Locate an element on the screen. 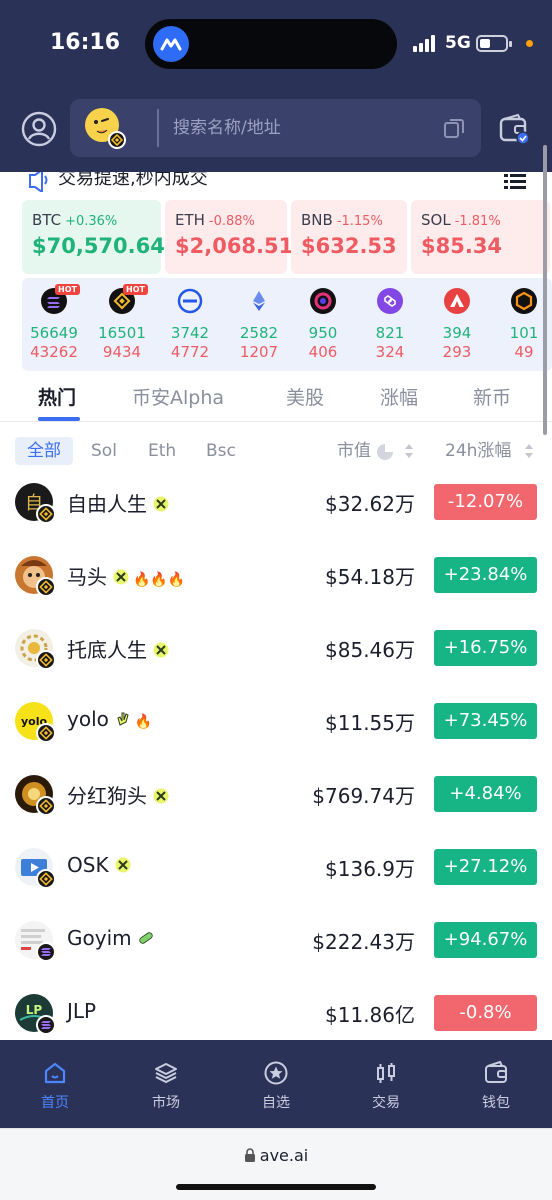 The image size is (552, 1200). ticker-change: +0.36% is located at coordinates (91, 221).